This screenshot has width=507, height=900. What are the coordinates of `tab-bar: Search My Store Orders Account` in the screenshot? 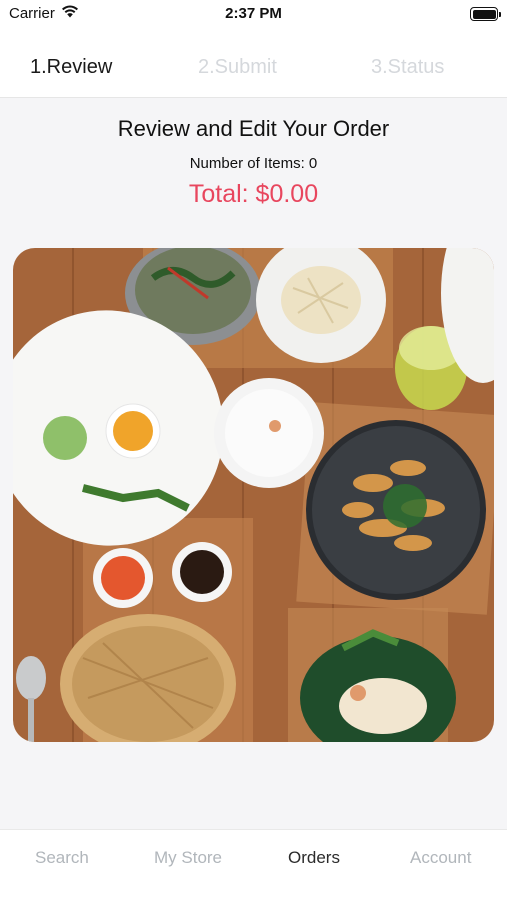 It's located at (253, 864).